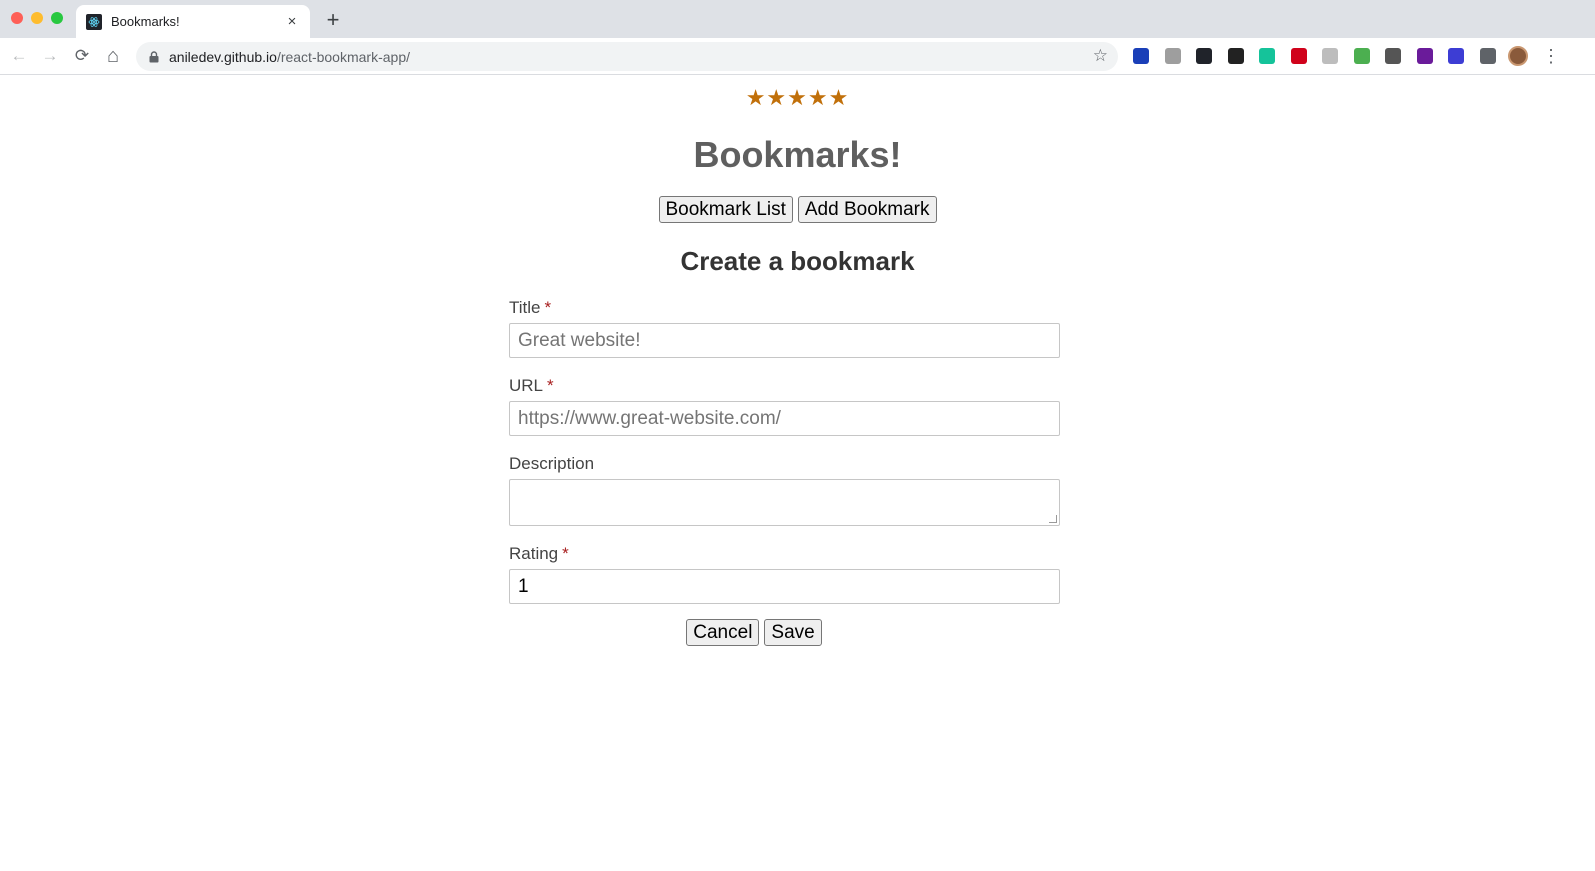 The height and width of the screenshot is (871, 1595). I want to click on address-bar: aniledev.github.io/react-bookmark-app/ ☆, so click(627, 56).